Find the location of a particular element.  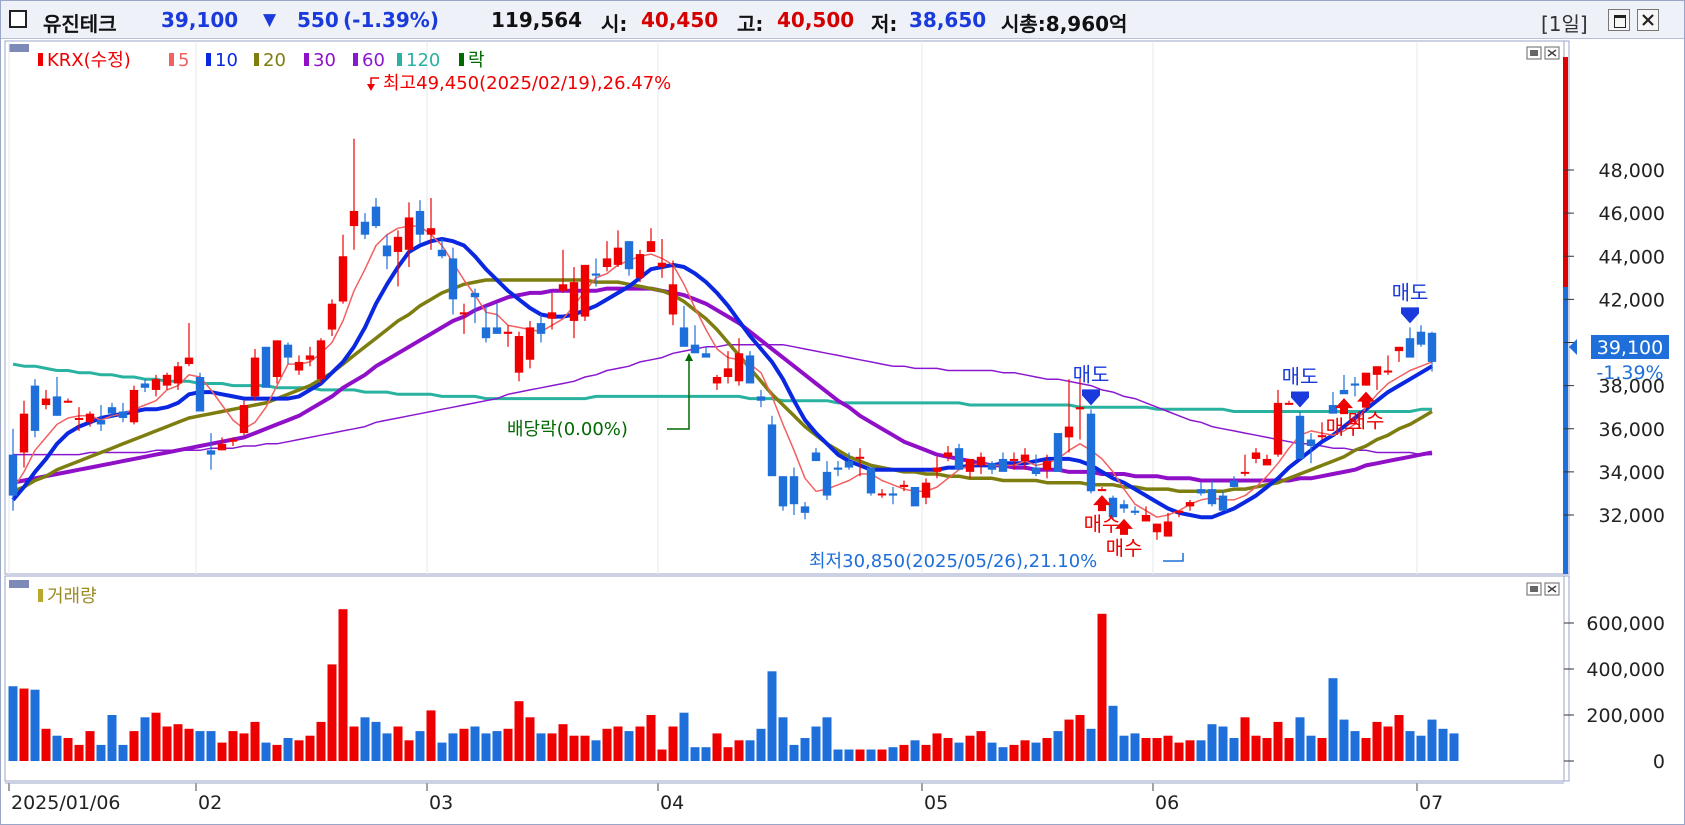

market-cap: 시총:8,960억 is located at coordinates (1064, 24).